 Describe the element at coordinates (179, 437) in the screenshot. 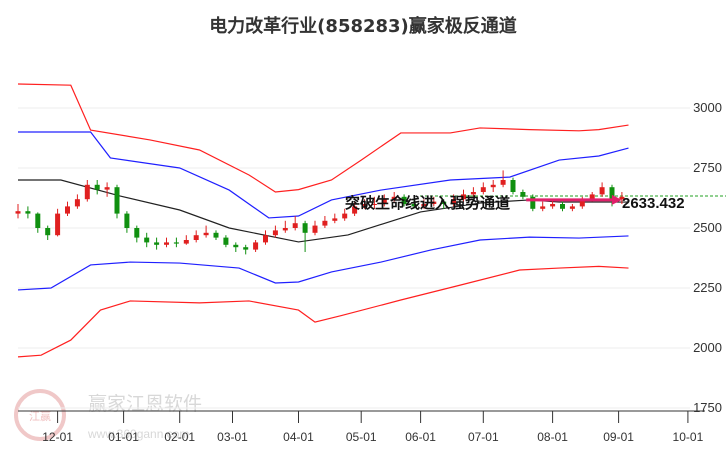

I see `x-tick-label: 02-01` at that location.